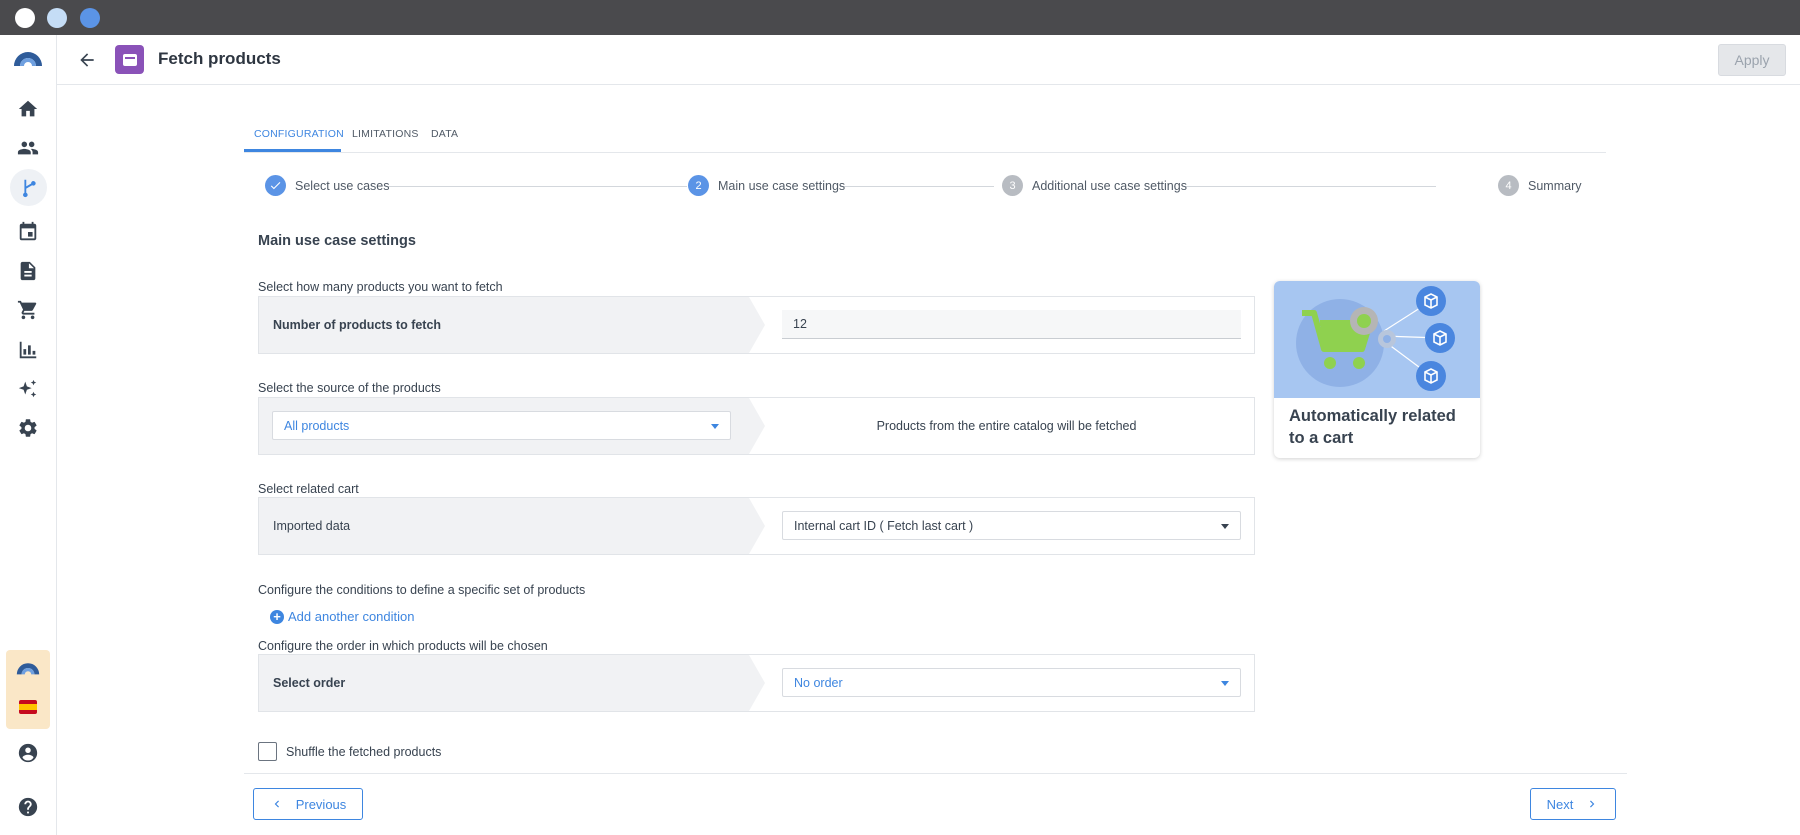  I want to click on calendar-icon, so click(28, 232).